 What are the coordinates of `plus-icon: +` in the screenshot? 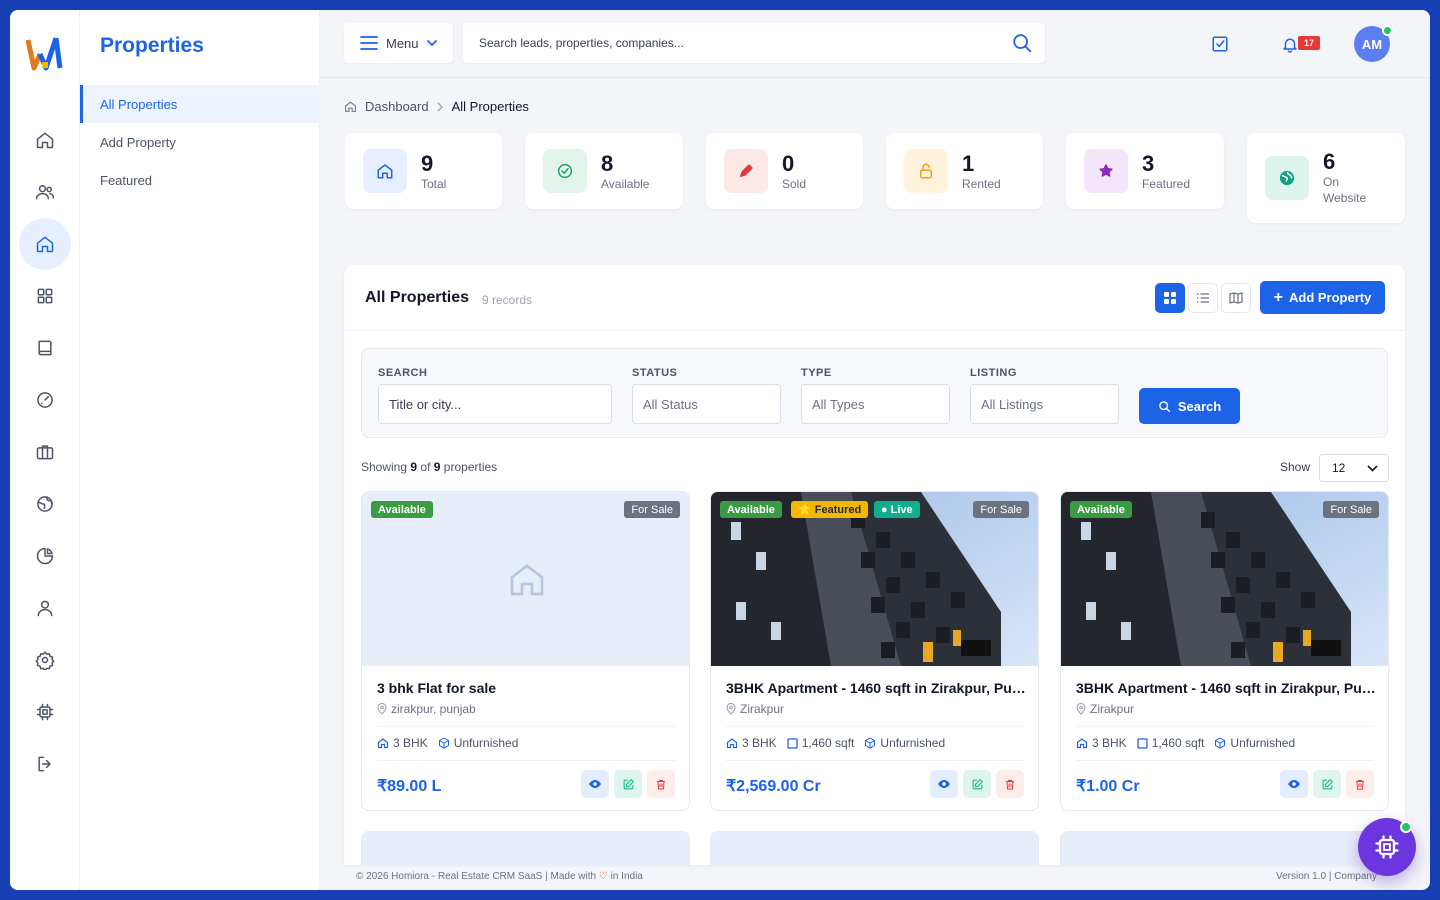 It's located at (1278, 297).